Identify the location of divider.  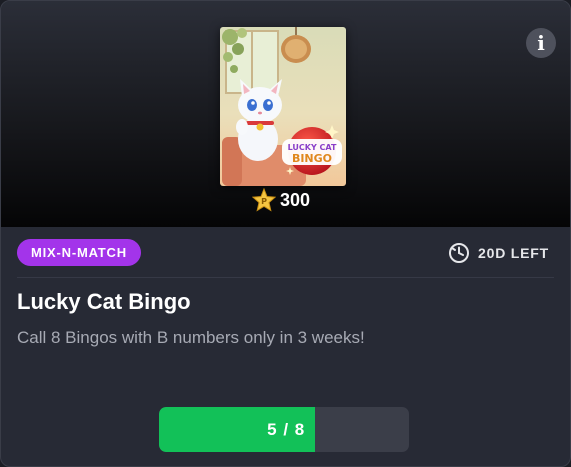
(285, 277).